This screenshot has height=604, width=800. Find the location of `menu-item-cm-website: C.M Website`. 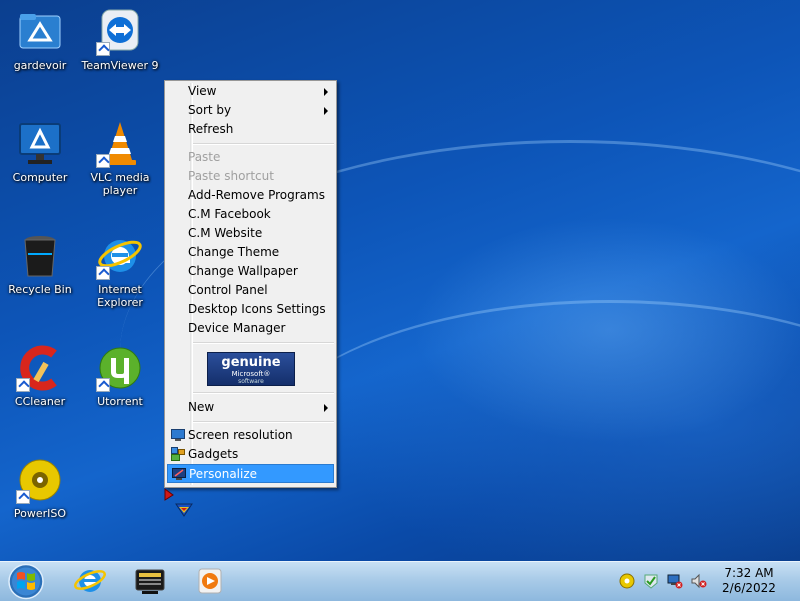

menu-item-cm-website: C.M Website is located at coordinates (250, 233).